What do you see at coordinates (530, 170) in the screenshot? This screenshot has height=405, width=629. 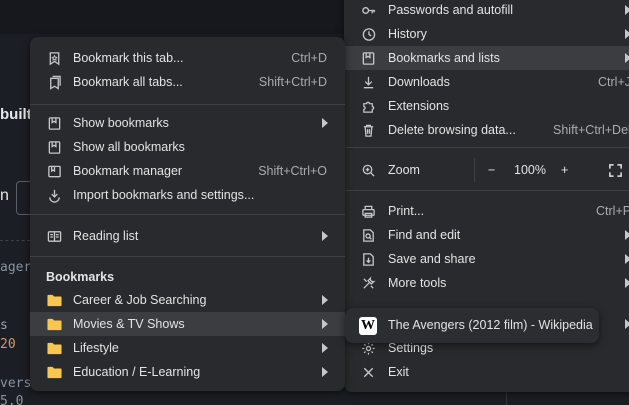 I see `zoom-level: 100%` at bounding box center [530, 170].